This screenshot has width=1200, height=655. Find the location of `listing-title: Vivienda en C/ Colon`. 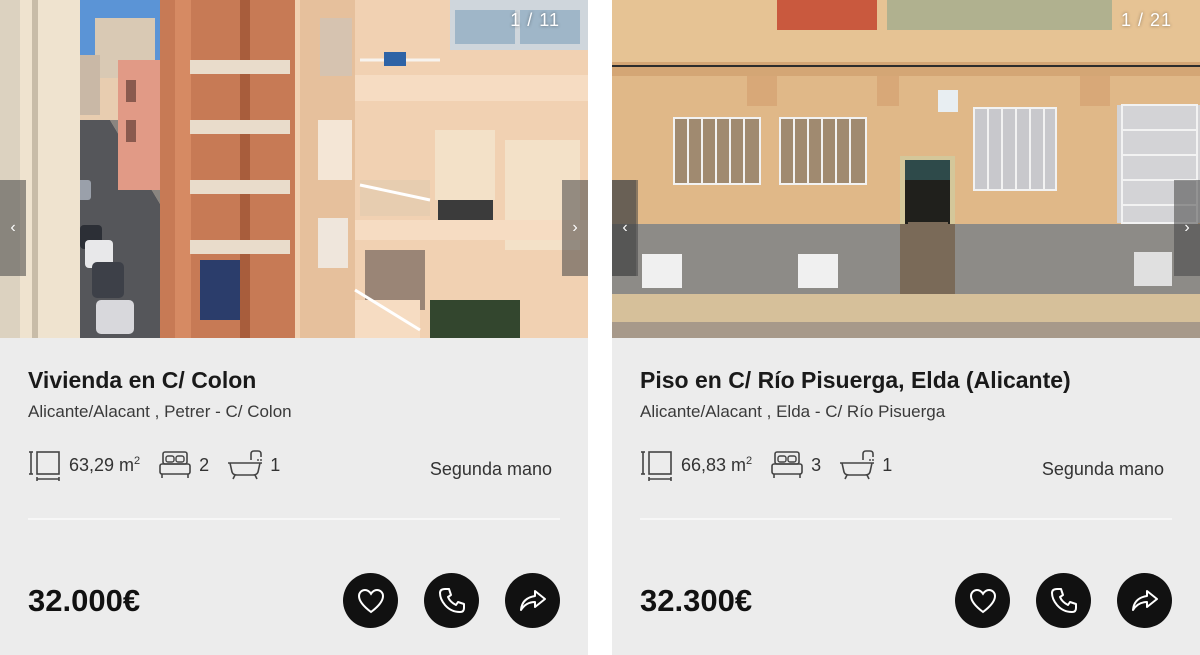

listing-title: Vivienda en C/ Colon is located at coordinates (142, 380).